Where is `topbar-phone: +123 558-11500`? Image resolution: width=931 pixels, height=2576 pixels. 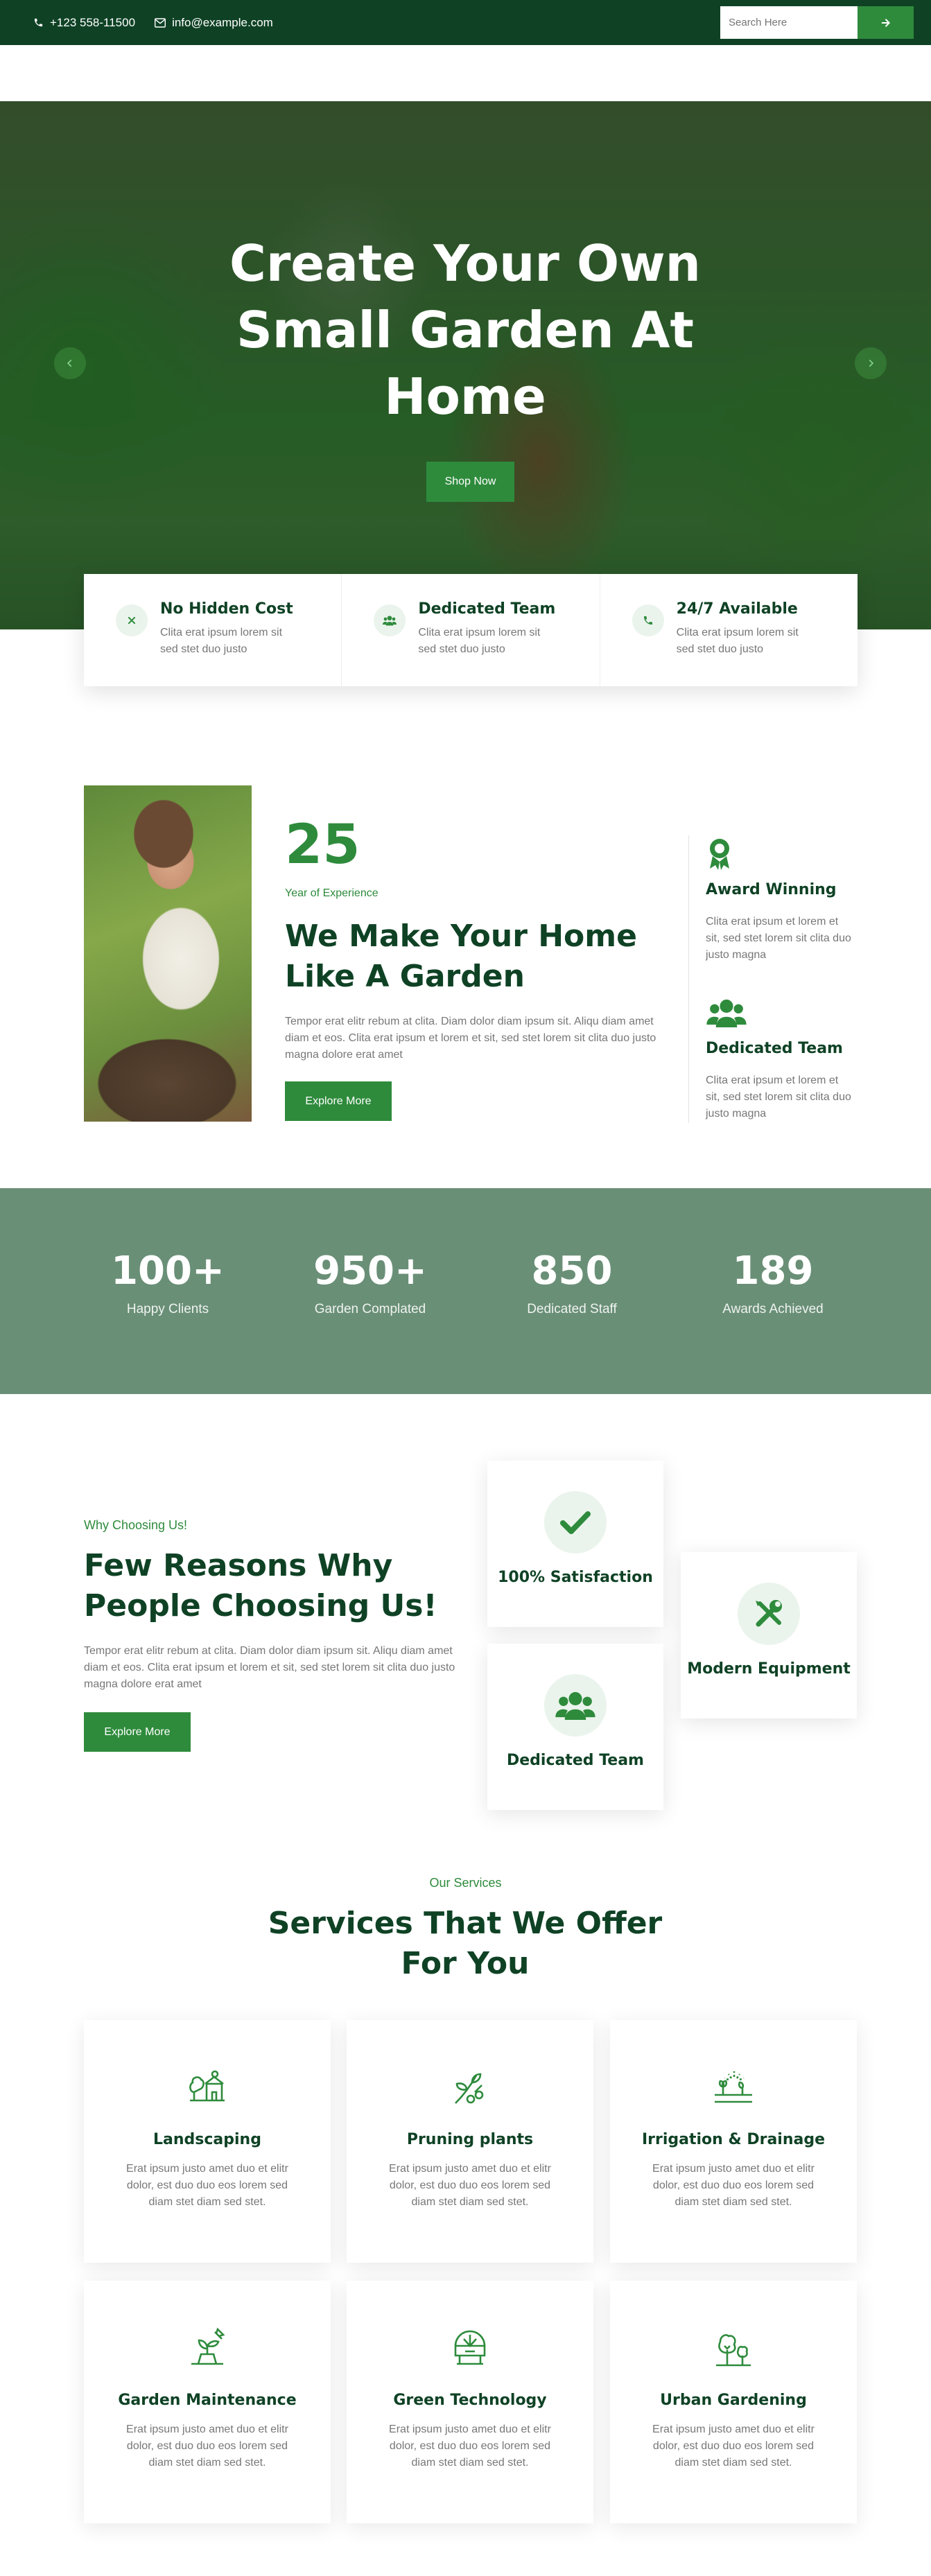 topbar-phone: +123 558-11500 is located at coordinates (84, 23).